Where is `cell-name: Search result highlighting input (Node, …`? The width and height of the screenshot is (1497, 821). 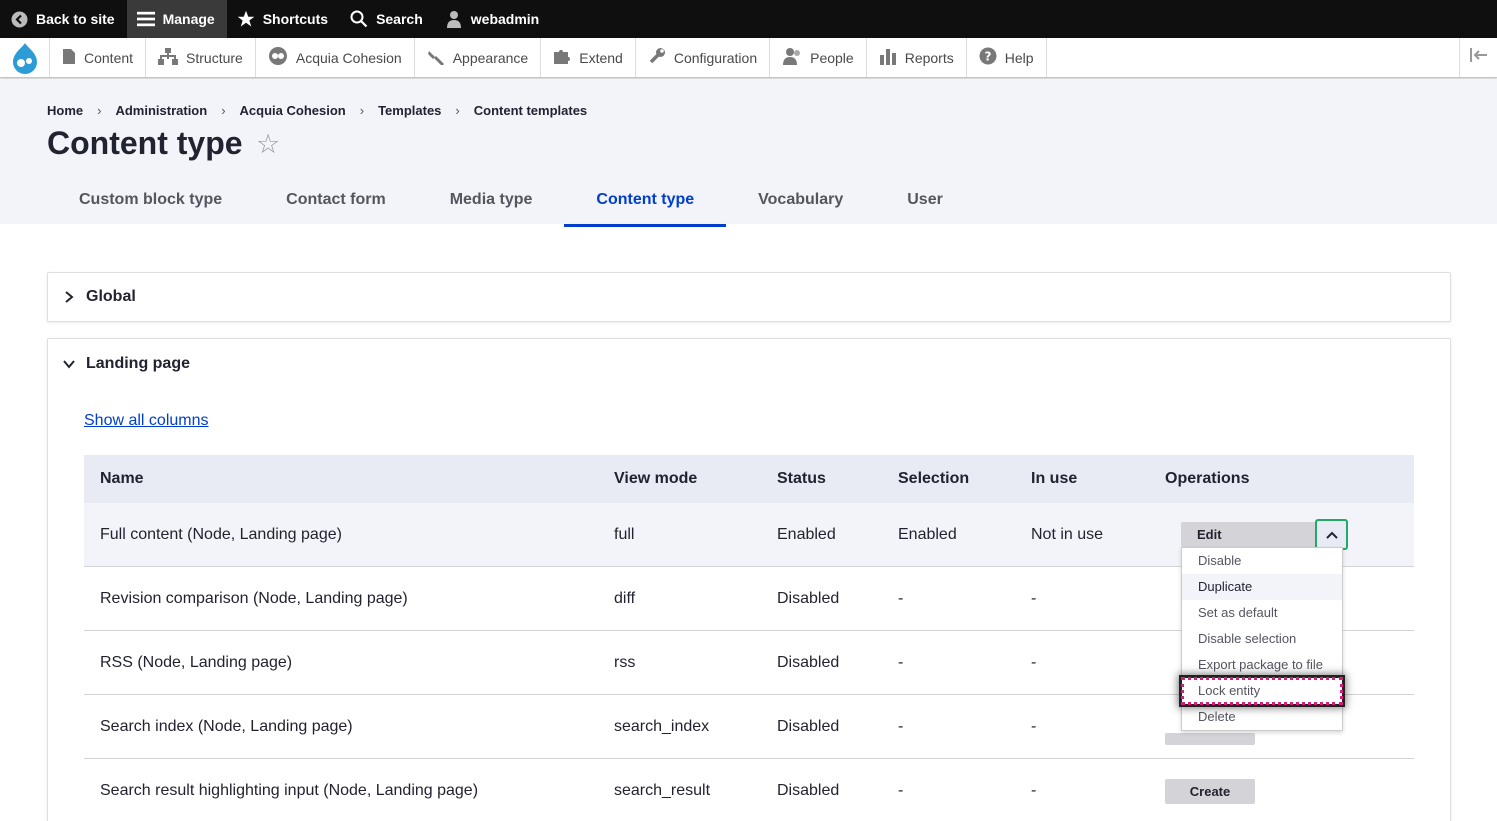 cell-name: Search result highlighting input (Node, … is located at coordinates (289, 790).